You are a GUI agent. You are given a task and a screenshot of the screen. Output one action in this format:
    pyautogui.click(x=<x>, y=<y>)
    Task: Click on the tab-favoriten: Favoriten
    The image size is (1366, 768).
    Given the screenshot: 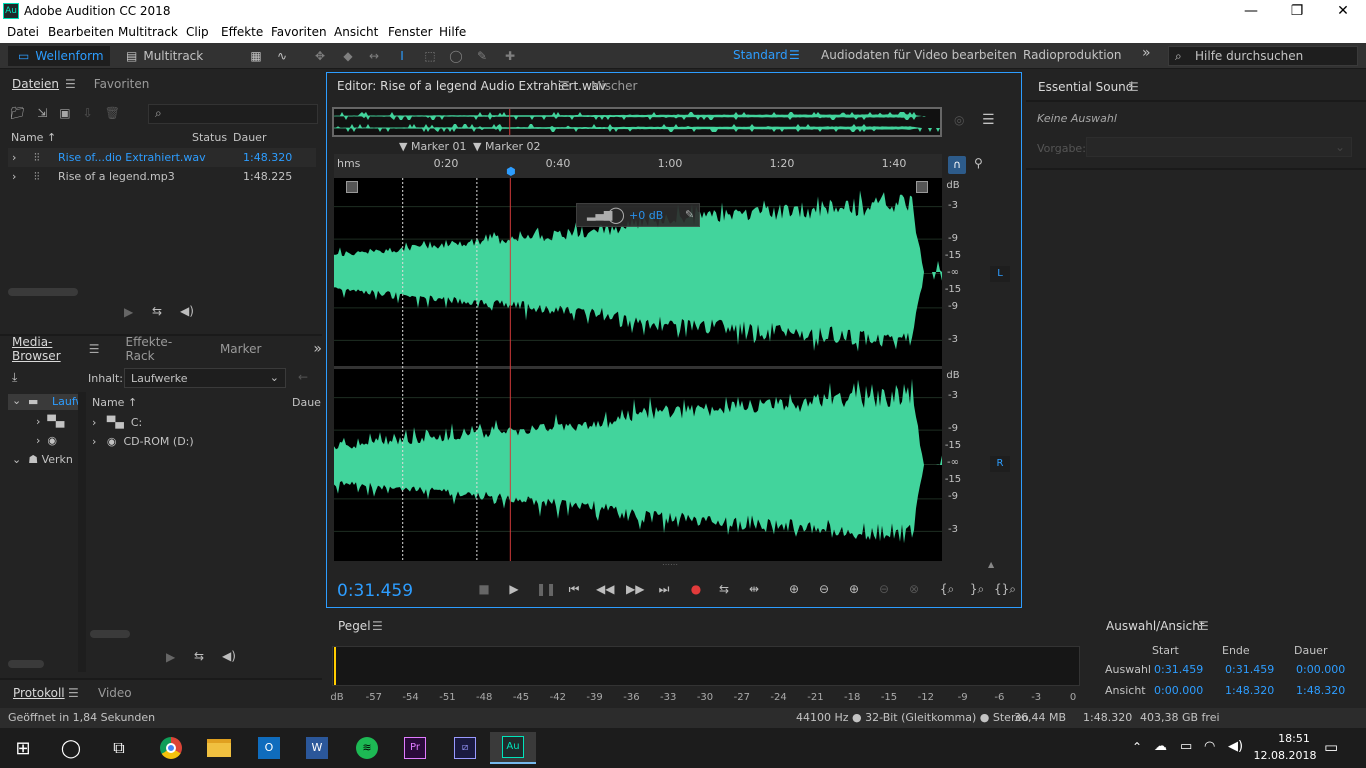 What is the action you would take?
    pyautogui.click(x=122, y=84)
    